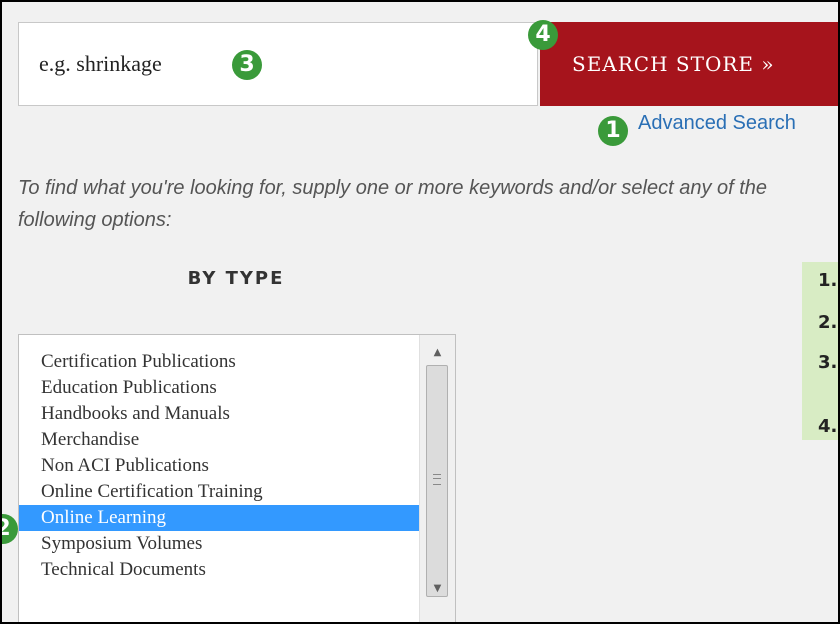 The width and height of the screenshot is (840, 624). Describe the element at coordinates (828, 280) in the screenshot. I see `step-number: 1.` at that location.